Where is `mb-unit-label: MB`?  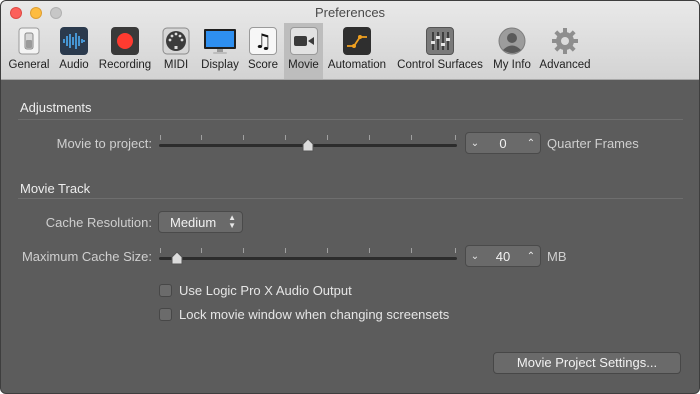
mb-unit-label: MB is located at coordinates (557, 256).